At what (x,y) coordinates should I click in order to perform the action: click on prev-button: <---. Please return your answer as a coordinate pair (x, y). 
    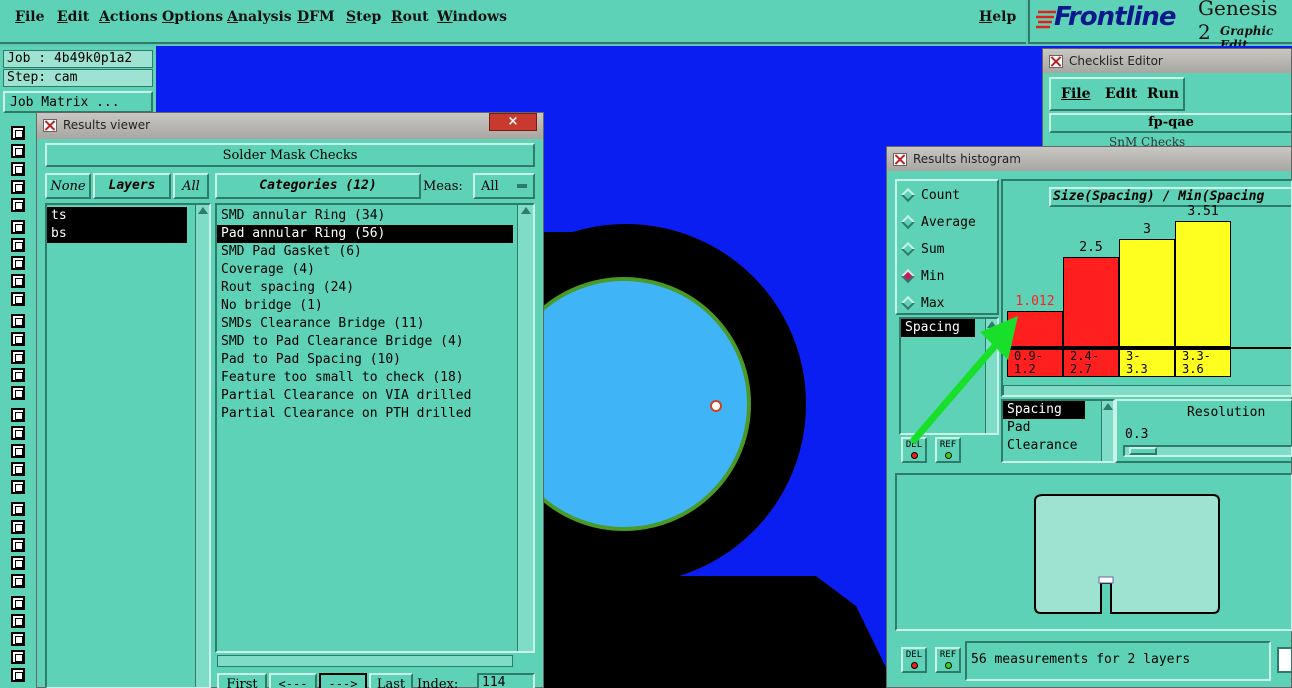
    Looking at the image, I should click on (293, 680).